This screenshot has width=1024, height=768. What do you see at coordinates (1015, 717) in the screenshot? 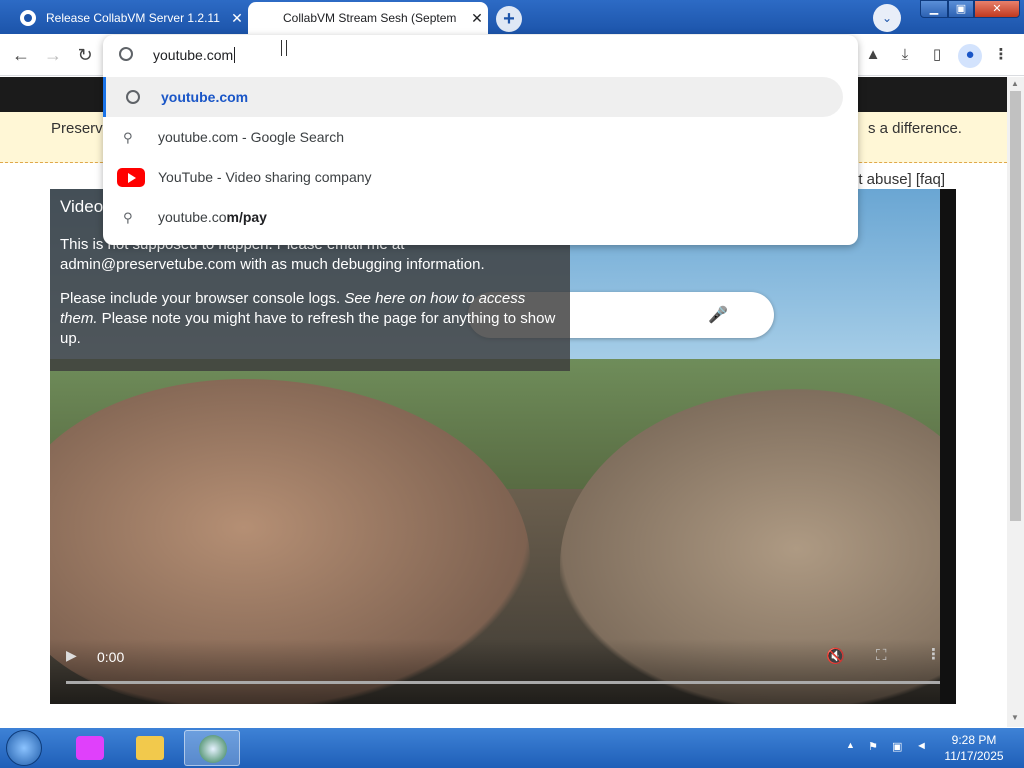
I see `scroll-down-icon: ▼` at bounding box center [1015, 717].